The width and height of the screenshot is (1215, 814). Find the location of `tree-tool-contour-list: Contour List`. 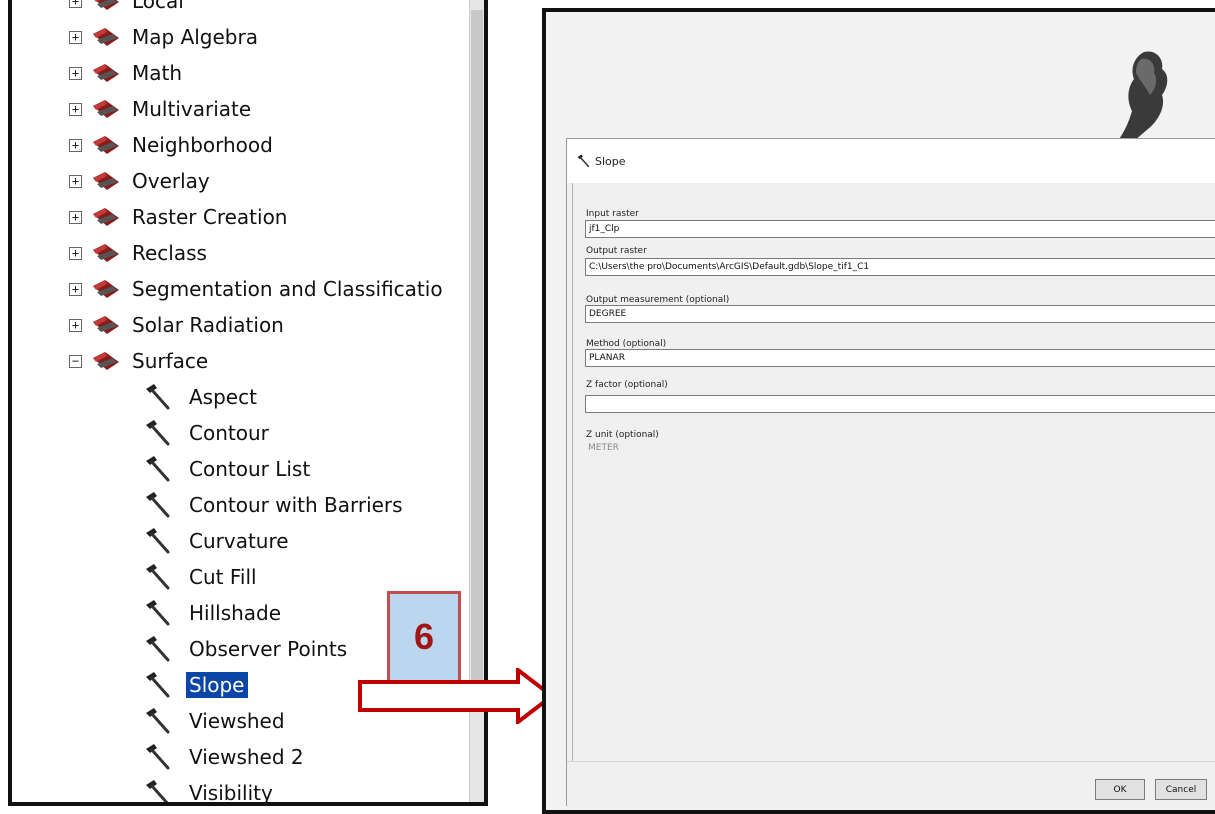

tree-tool-contour-list: Contour List is located at coordinates (248, 469).